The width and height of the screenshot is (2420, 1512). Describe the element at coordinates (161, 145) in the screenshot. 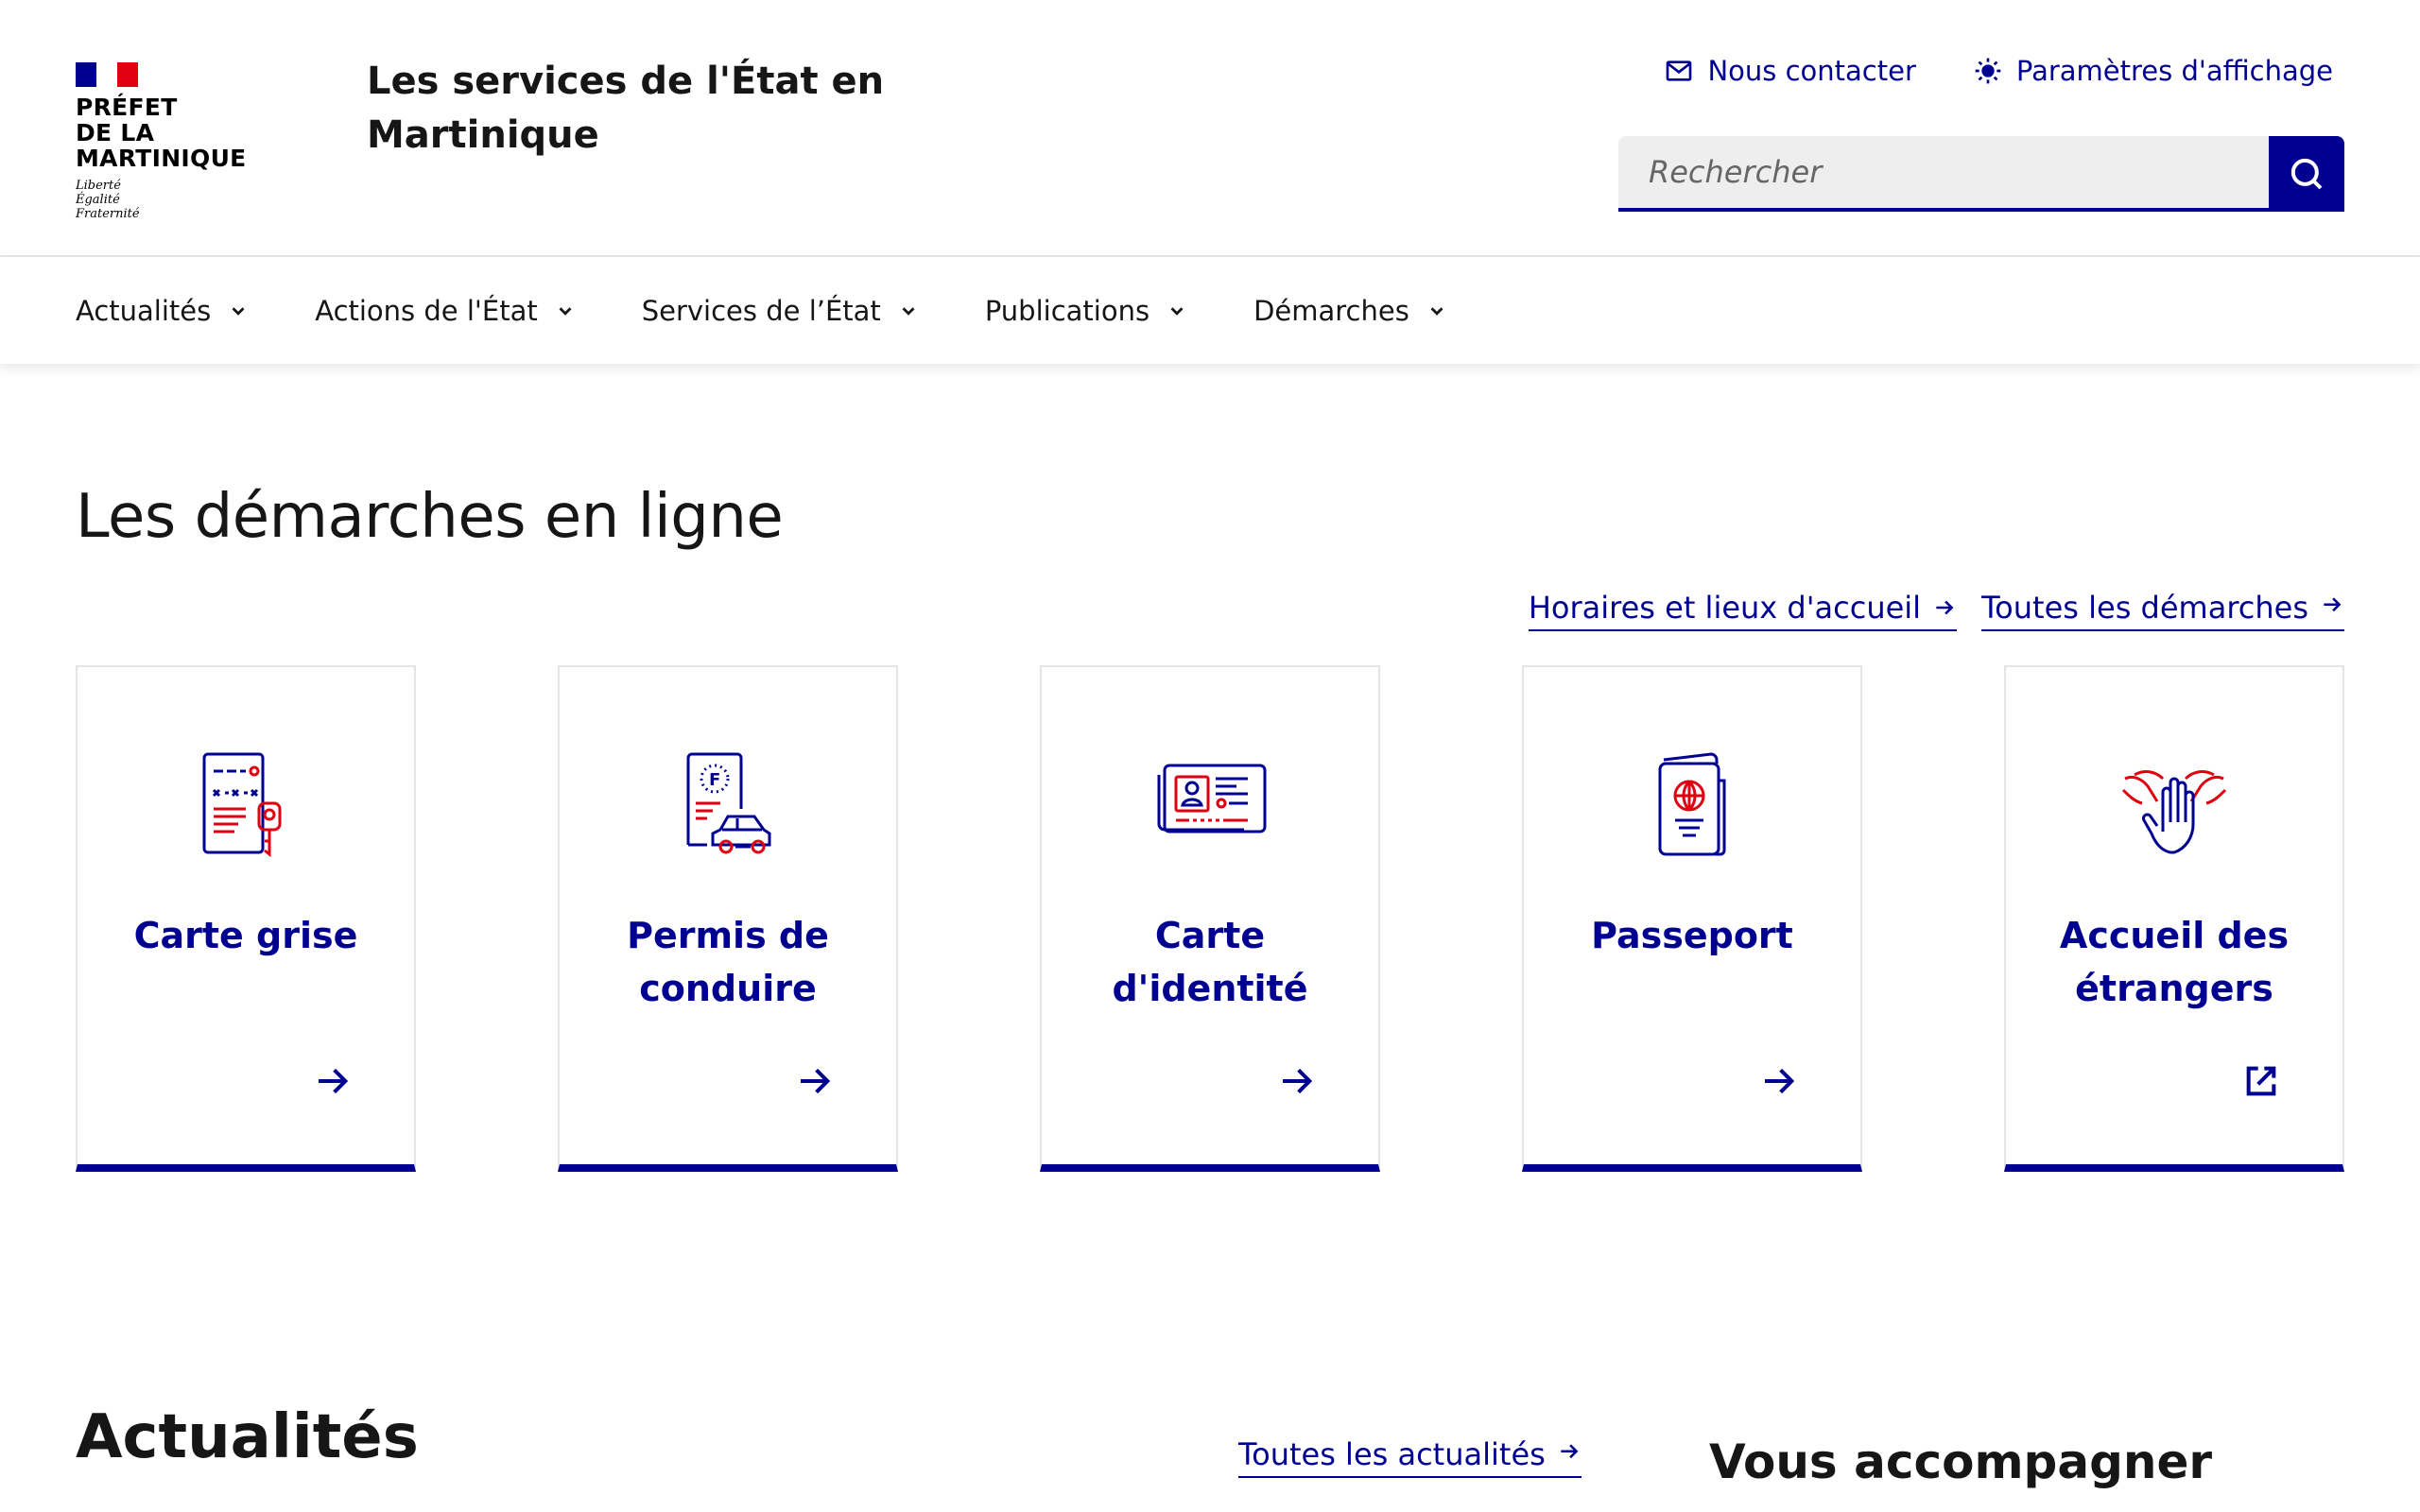

I see `logo-line-2: DE LA MARTINIQUE` at that location.